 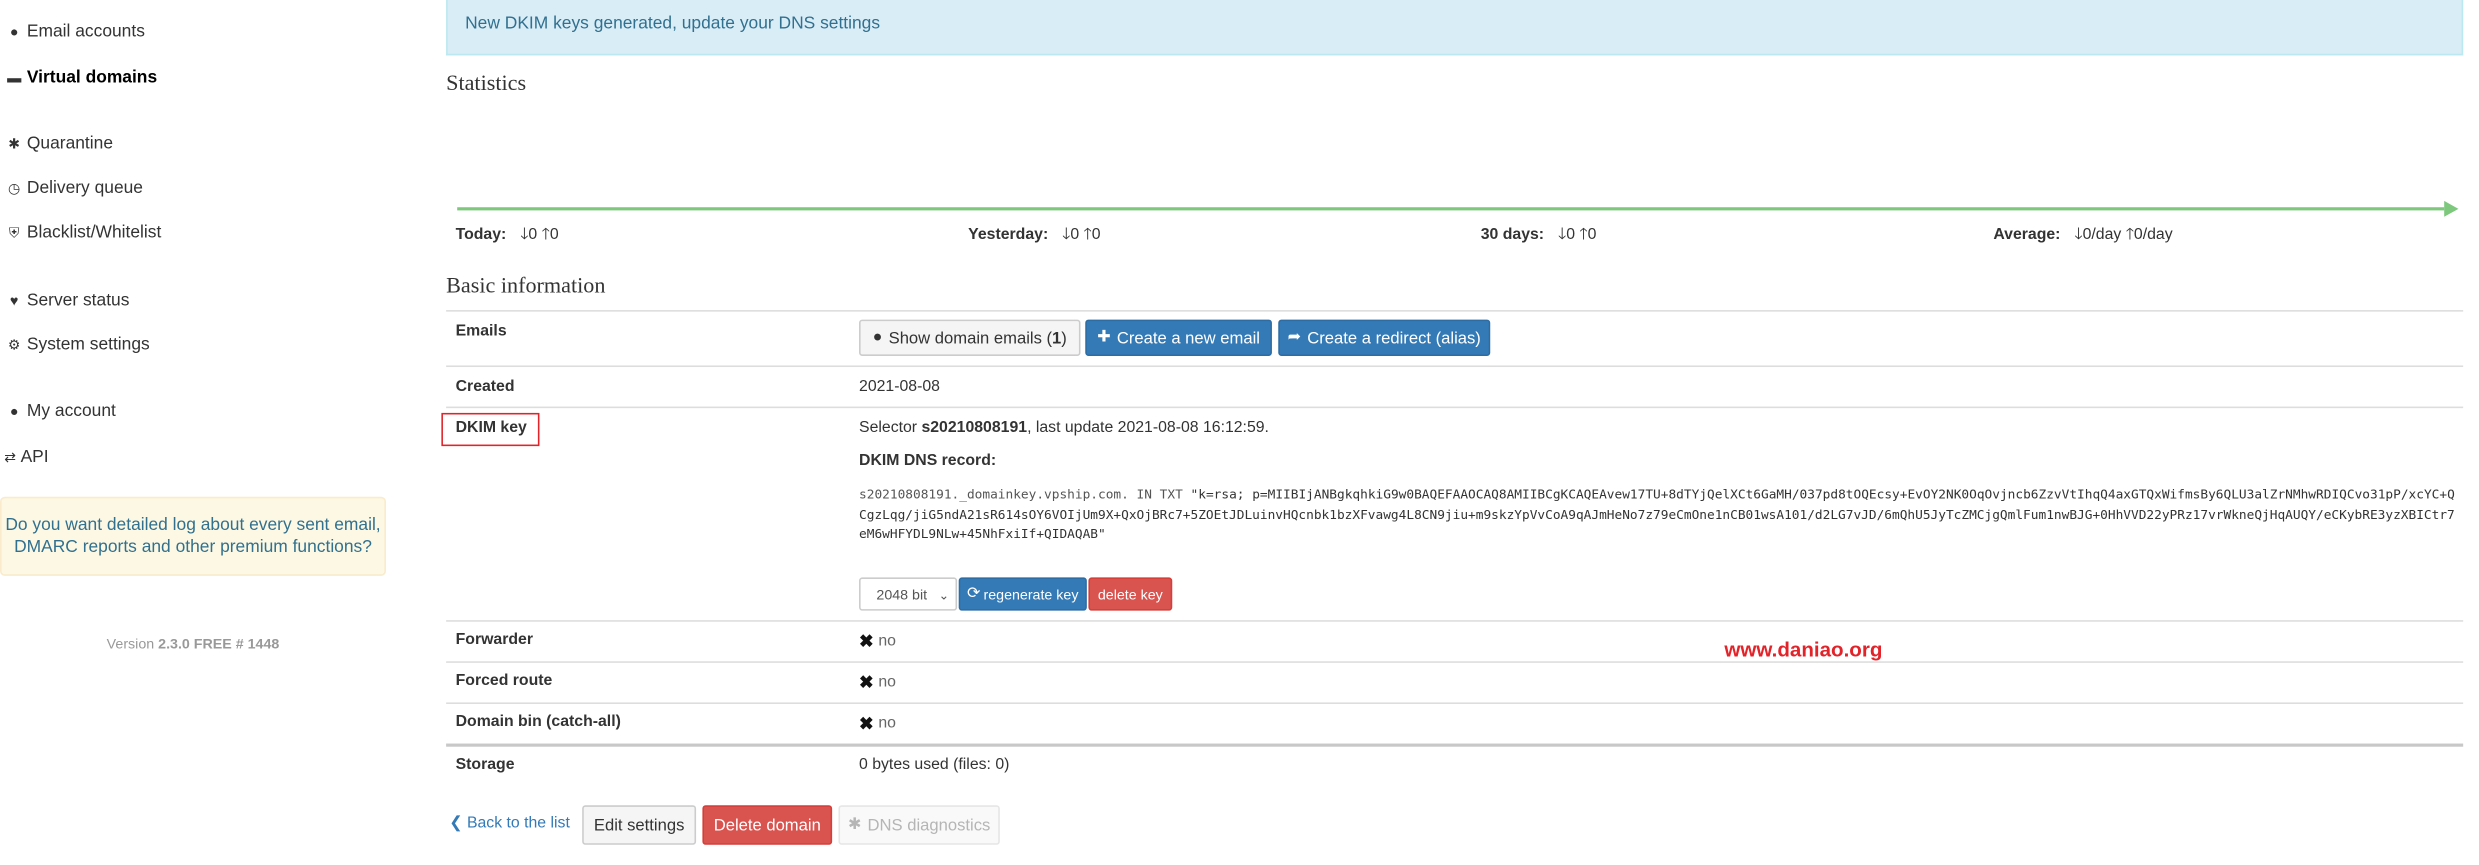 I want to click on sidebar-item-server-status: ♥ Server status, so click(x=67, y=300).